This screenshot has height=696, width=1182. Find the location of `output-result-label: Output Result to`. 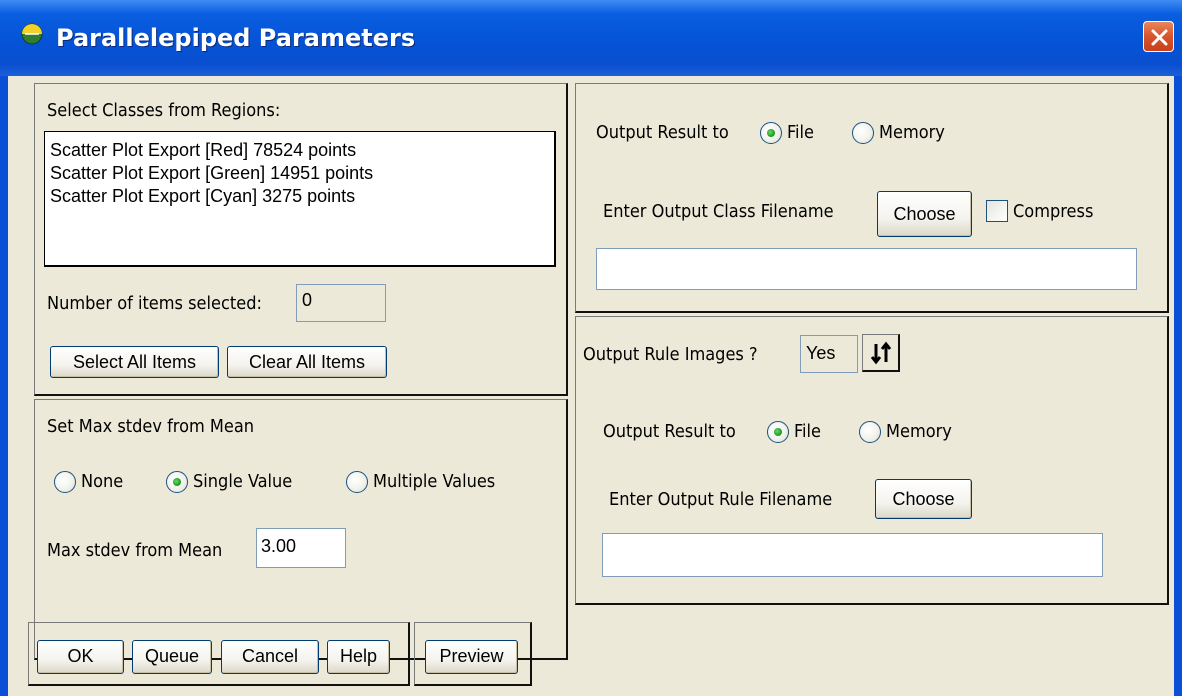

output-result-label: Output Result to is located at coordinates (662, 132).